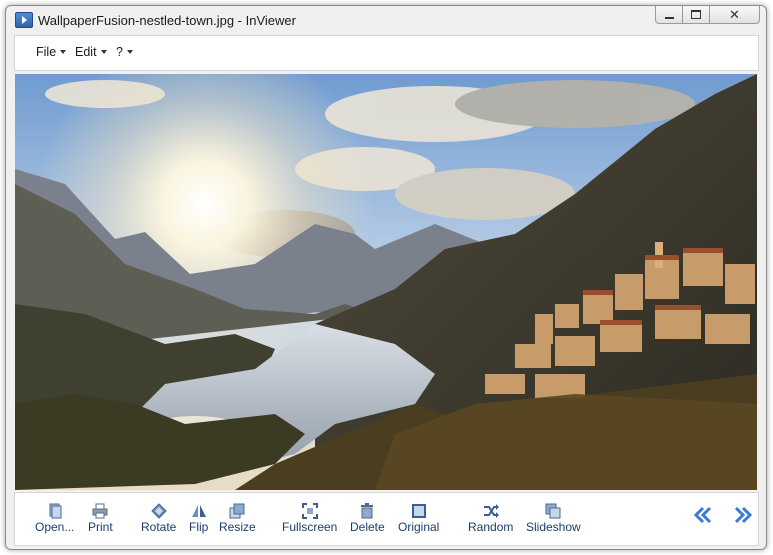  Describe the element at coordinates (386, 53) in the screenshot. I see `menu-bar: File Edit ?` at that location.